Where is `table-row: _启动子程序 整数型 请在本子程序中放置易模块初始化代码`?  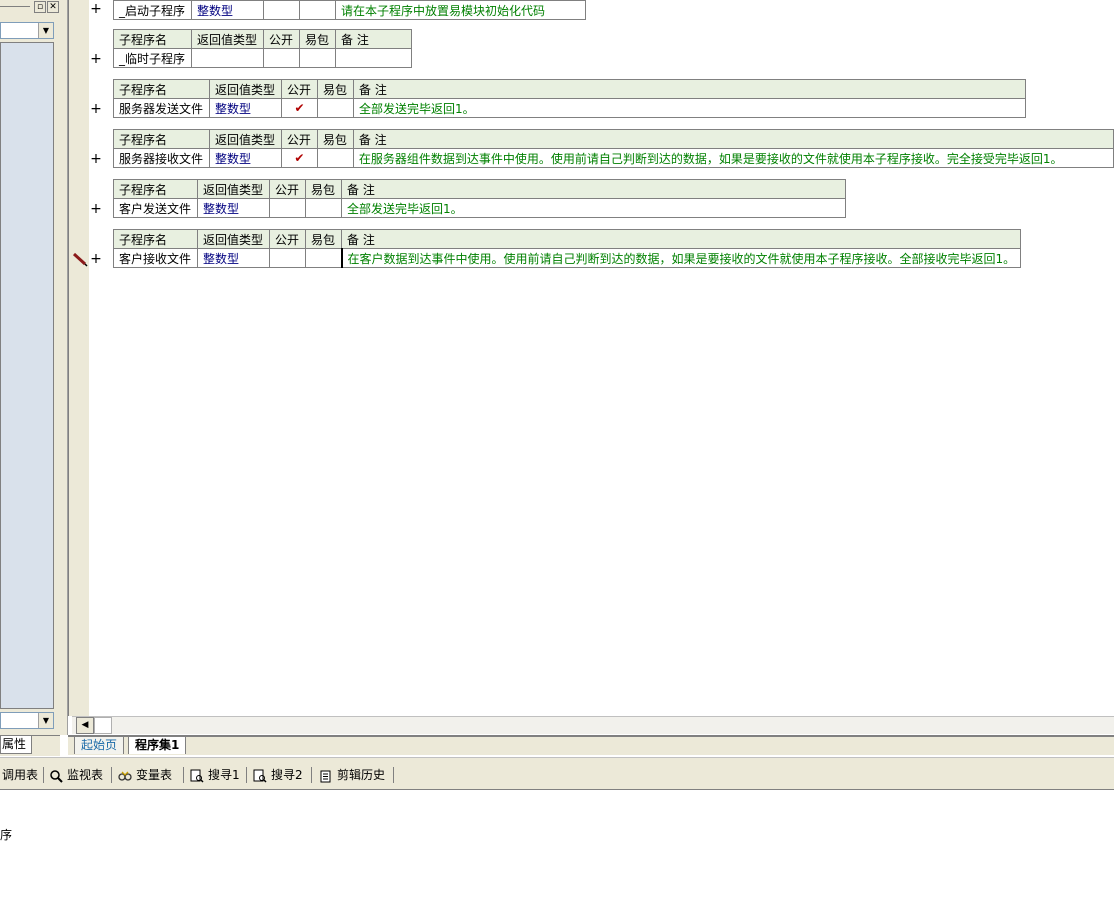
table-row: _启动子程序 整数型 请在本子程序中放置易模块初始化代码 is located at coordinates (349, 10).